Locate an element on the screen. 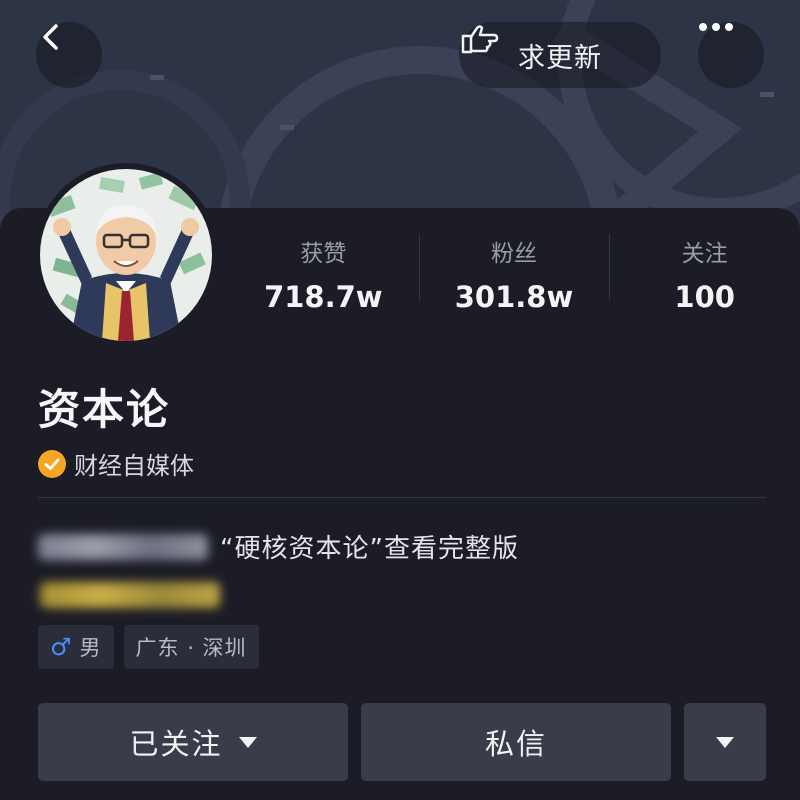  avatar is located at coordinates (126, 255).